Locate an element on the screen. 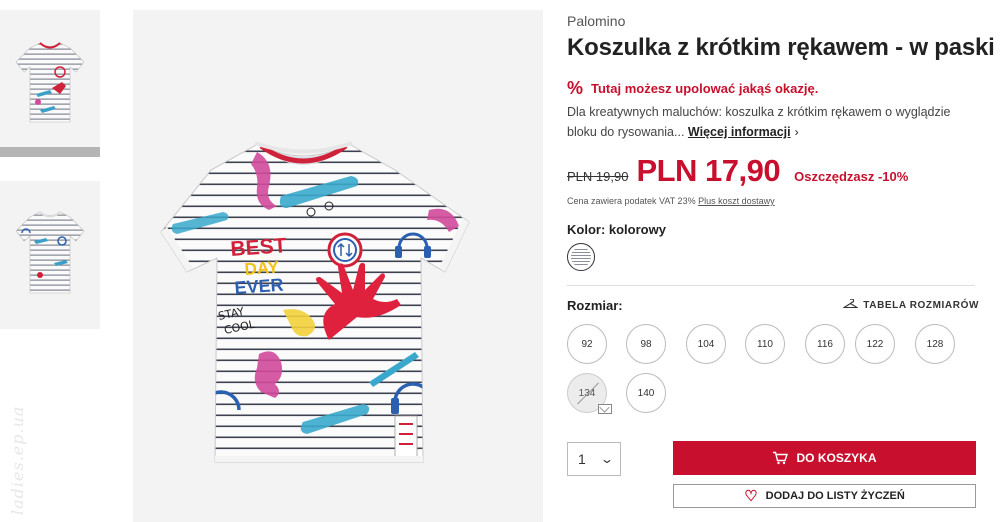  deal-notice: % Tutaj możesz upolować jakąś okazję. is located at coordinates (692, 88).